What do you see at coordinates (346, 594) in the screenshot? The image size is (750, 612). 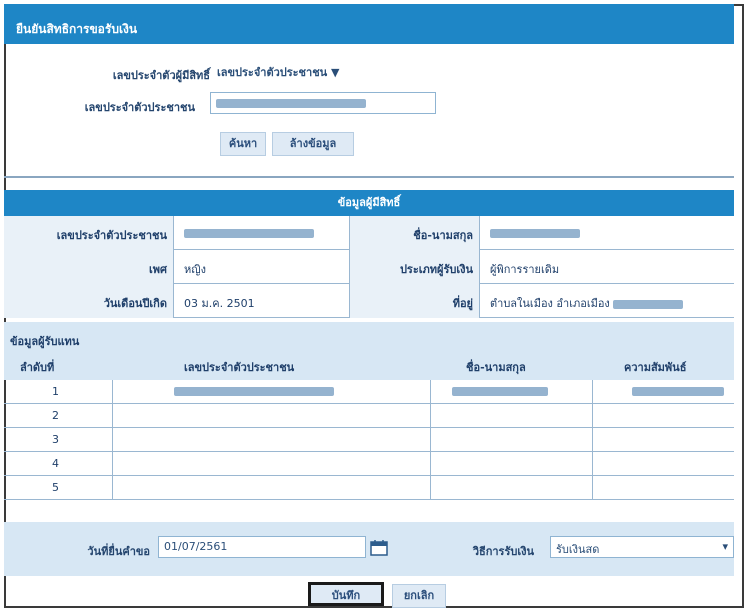 I see `save-button: บันทึก` at bounding box center [346, 594].